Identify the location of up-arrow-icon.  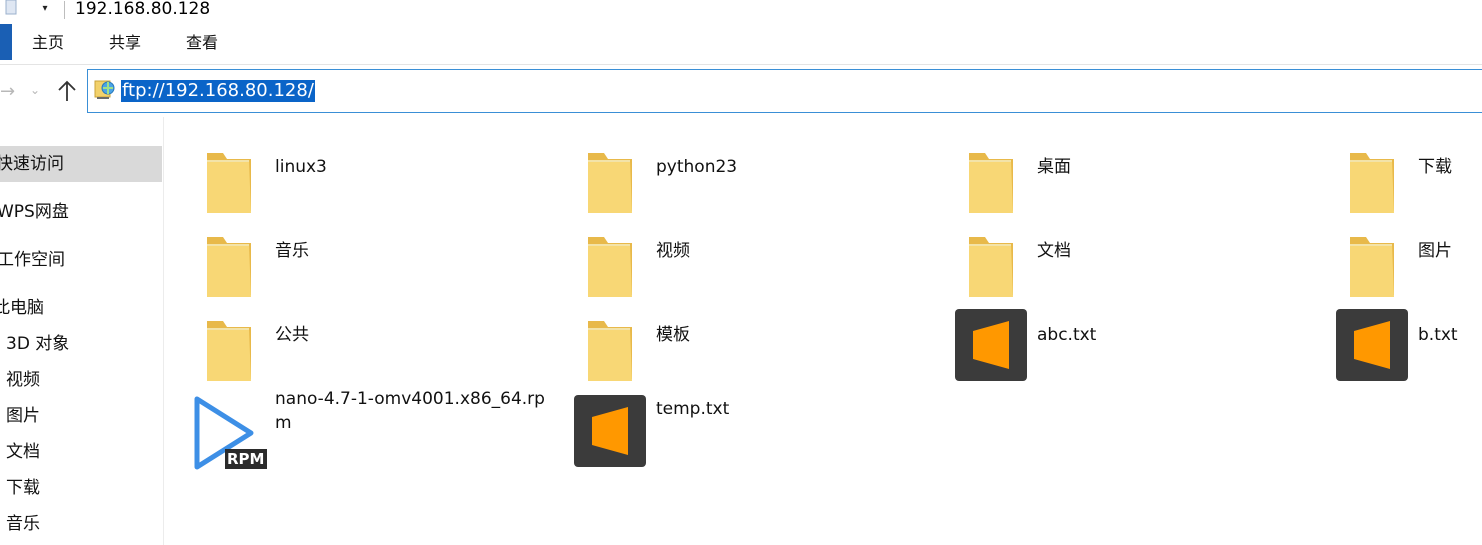
(67, 91).